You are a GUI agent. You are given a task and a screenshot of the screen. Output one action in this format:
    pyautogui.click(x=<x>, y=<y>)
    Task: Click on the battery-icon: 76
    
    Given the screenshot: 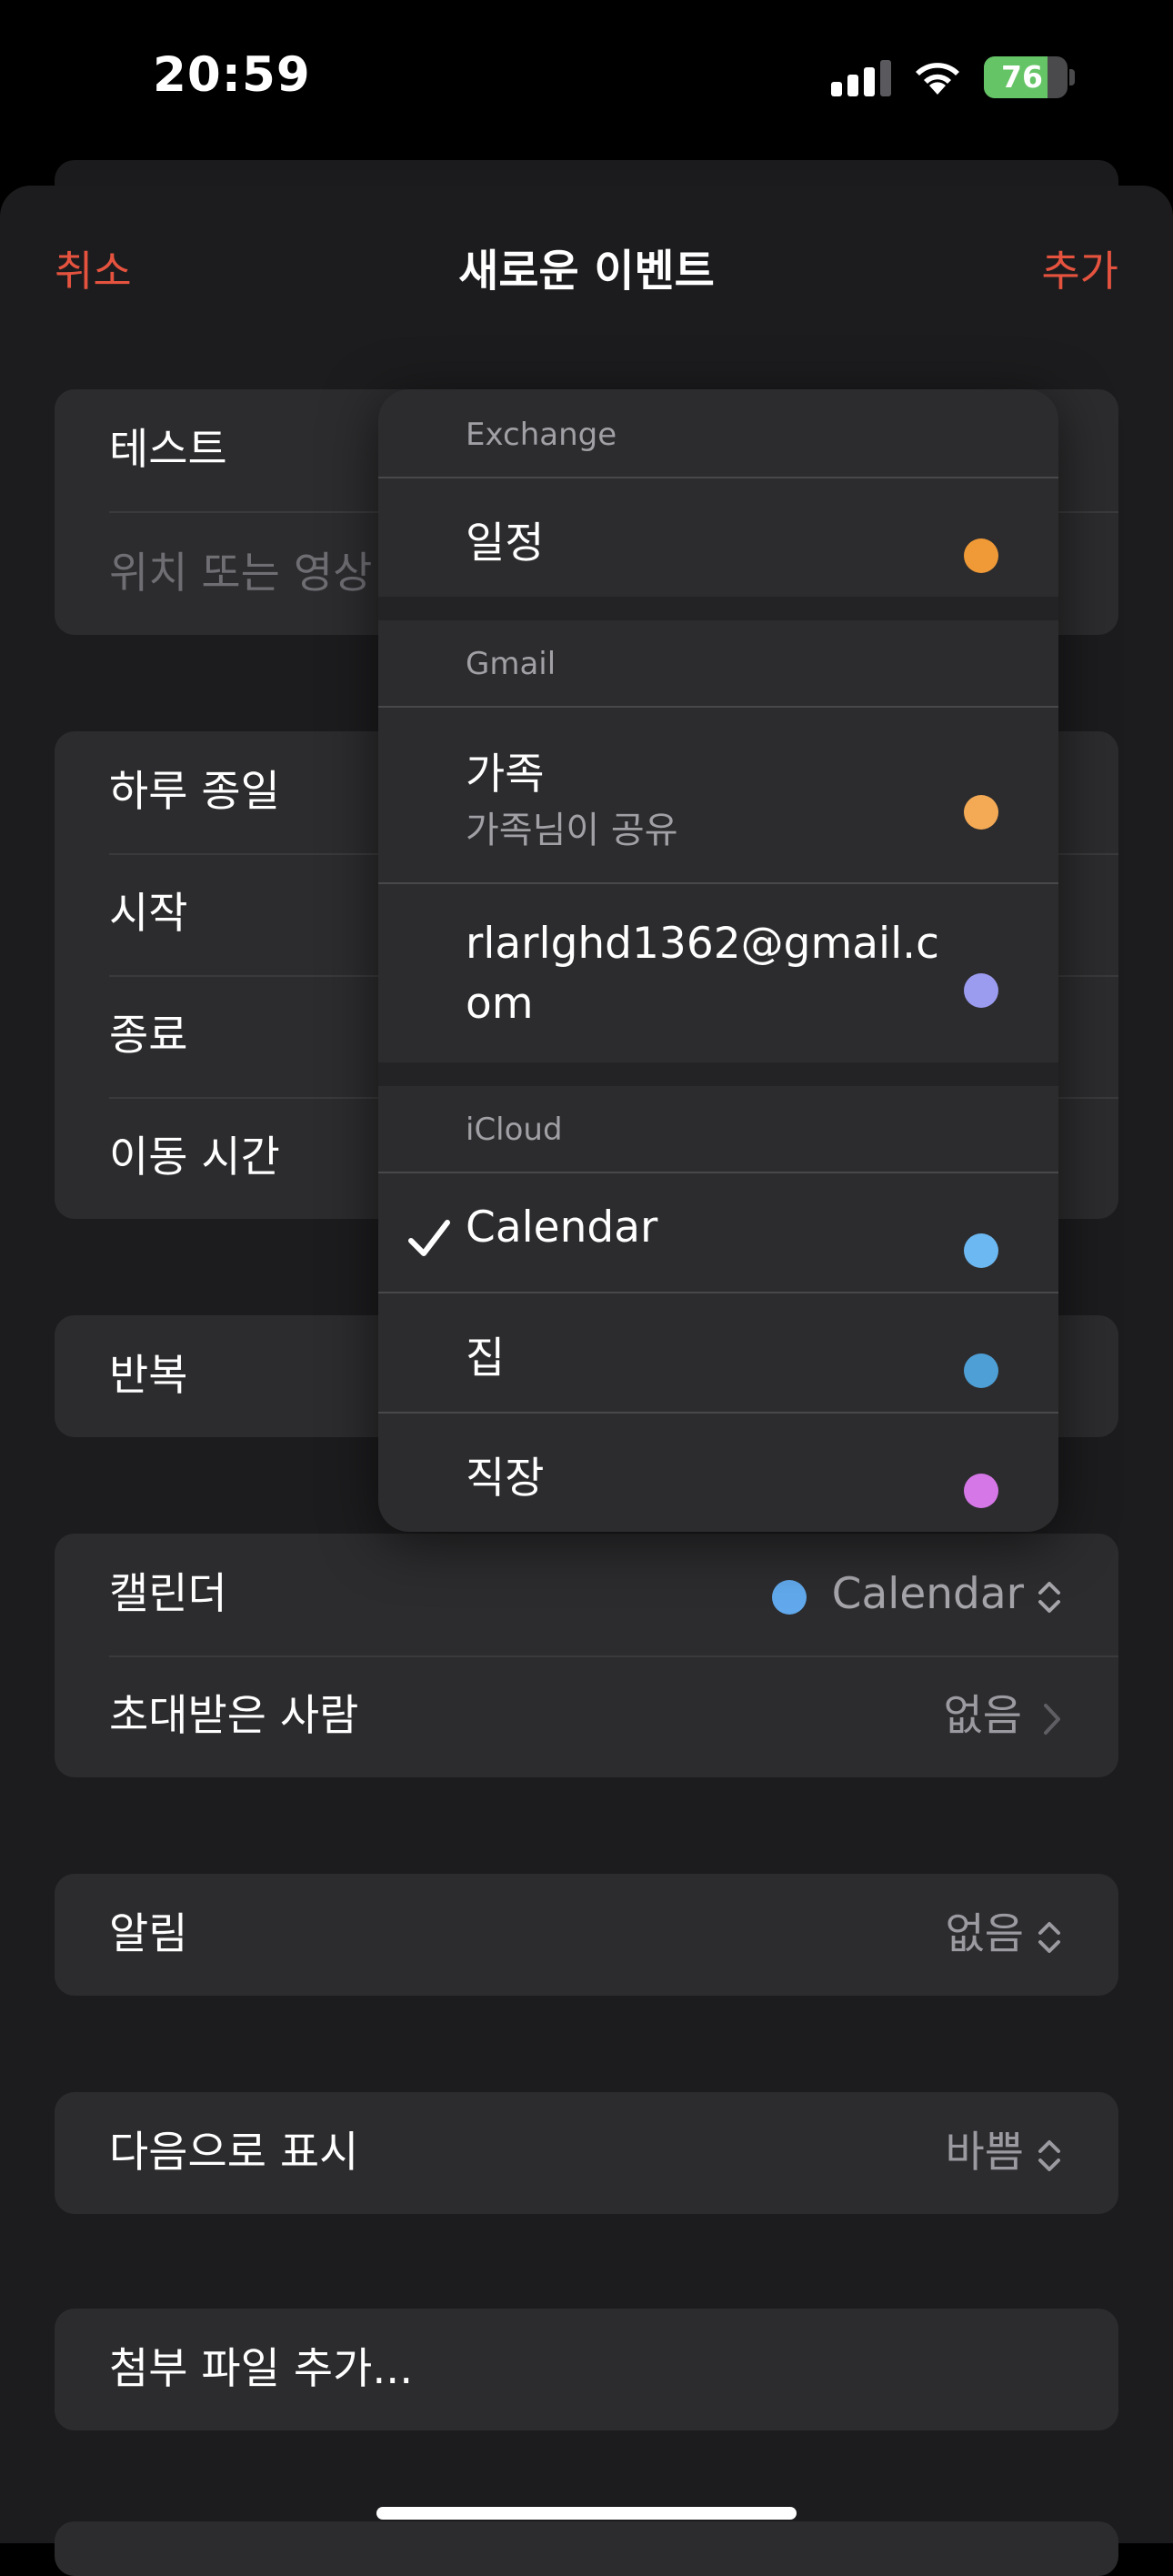 What is the action you would take?
    pyautogui.click(x=1026, y=77)
    